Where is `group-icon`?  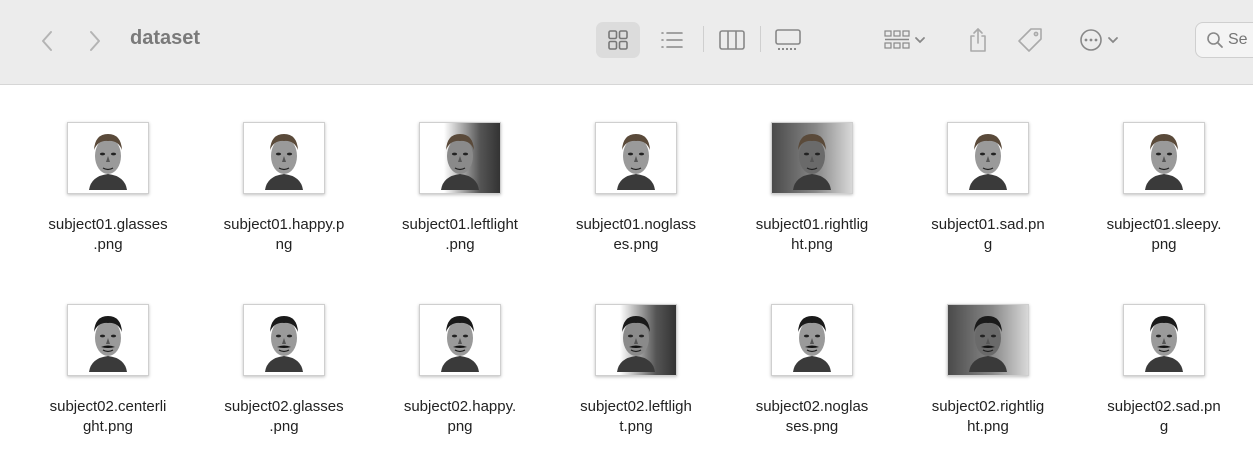
group-icon is located at coordinates (897, 39).